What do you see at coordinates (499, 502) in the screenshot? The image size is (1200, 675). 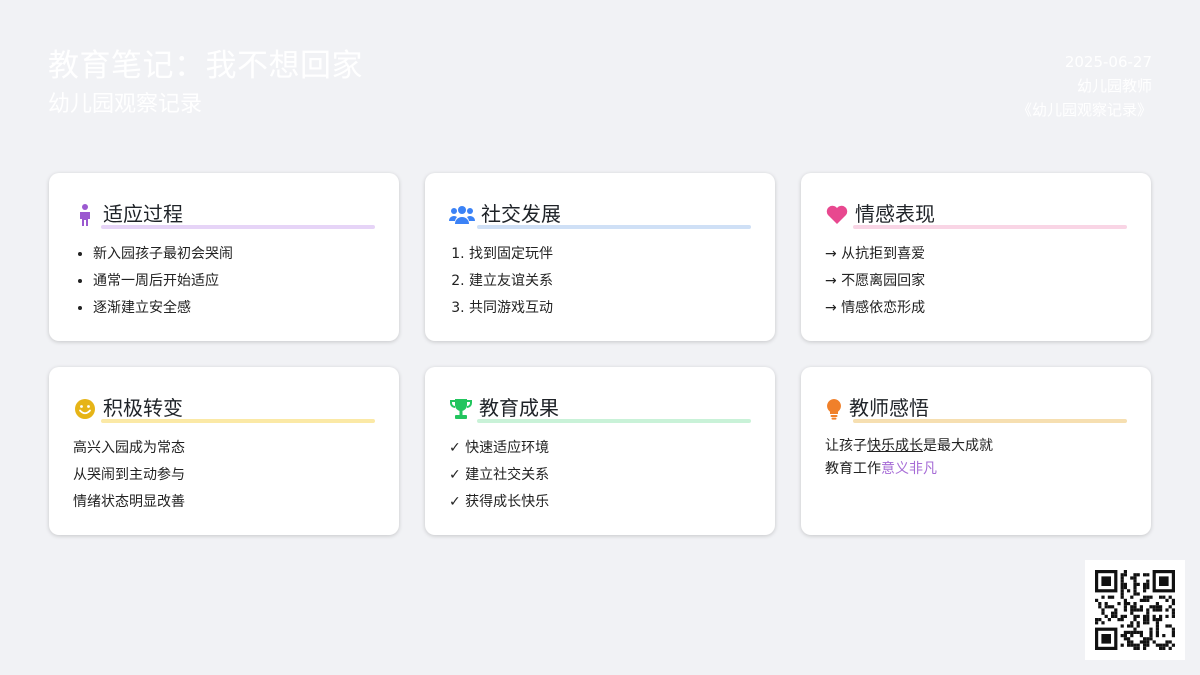 I see `list-item: ✓ 获得成长快乐` at bounding box center [499, 502].